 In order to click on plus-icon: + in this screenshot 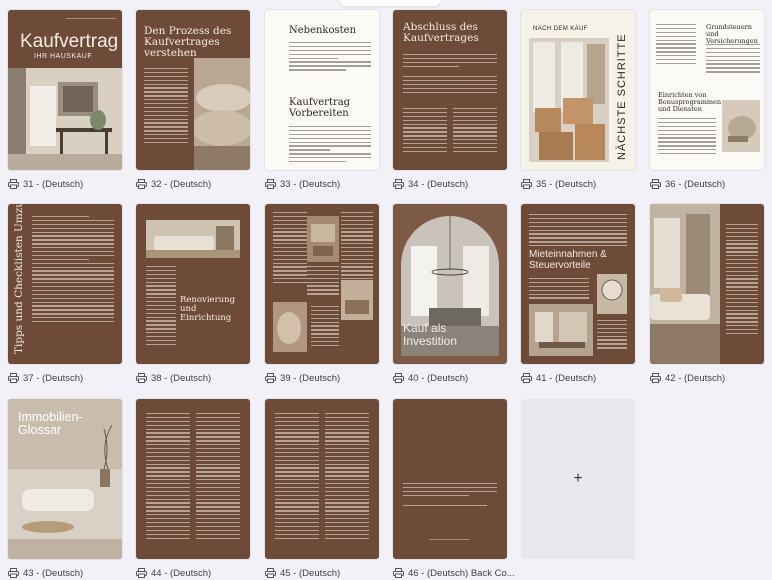, I will do `click(578, 478)`.